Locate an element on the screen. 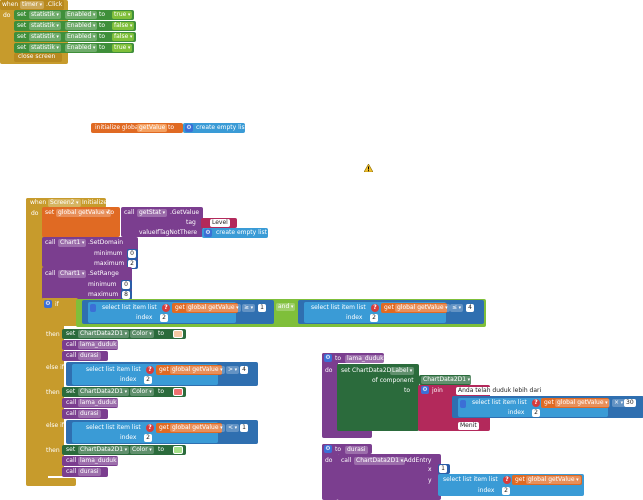 The height and width of the screenshot is (500, 643). procedure-name-field: lama_duduk is located at coordinates (365, 359).